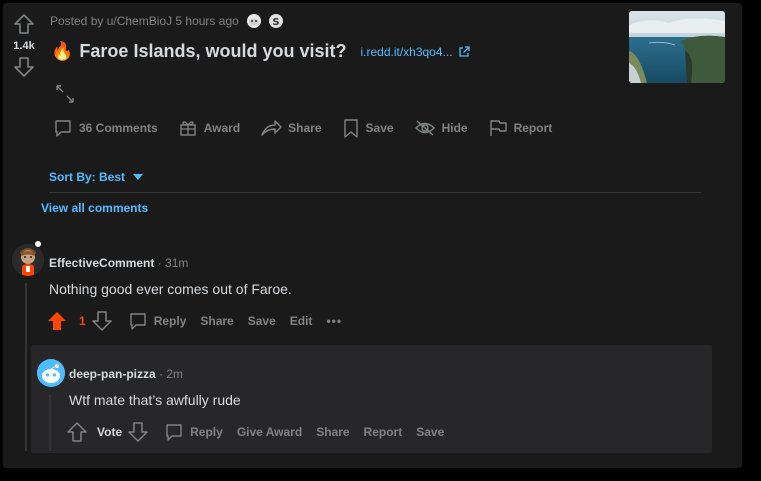 The width and height of the screenshot is (761, 481). I want to click on sort-label: Sort By: Best, so click(87, 177).